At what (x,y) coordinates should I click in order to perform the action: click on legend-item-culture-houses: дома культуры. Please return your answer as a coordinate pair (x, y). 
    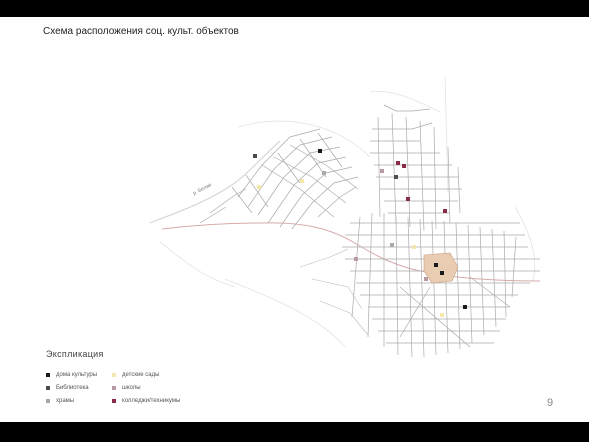
    Looking at the image, I should click on (71, 375).